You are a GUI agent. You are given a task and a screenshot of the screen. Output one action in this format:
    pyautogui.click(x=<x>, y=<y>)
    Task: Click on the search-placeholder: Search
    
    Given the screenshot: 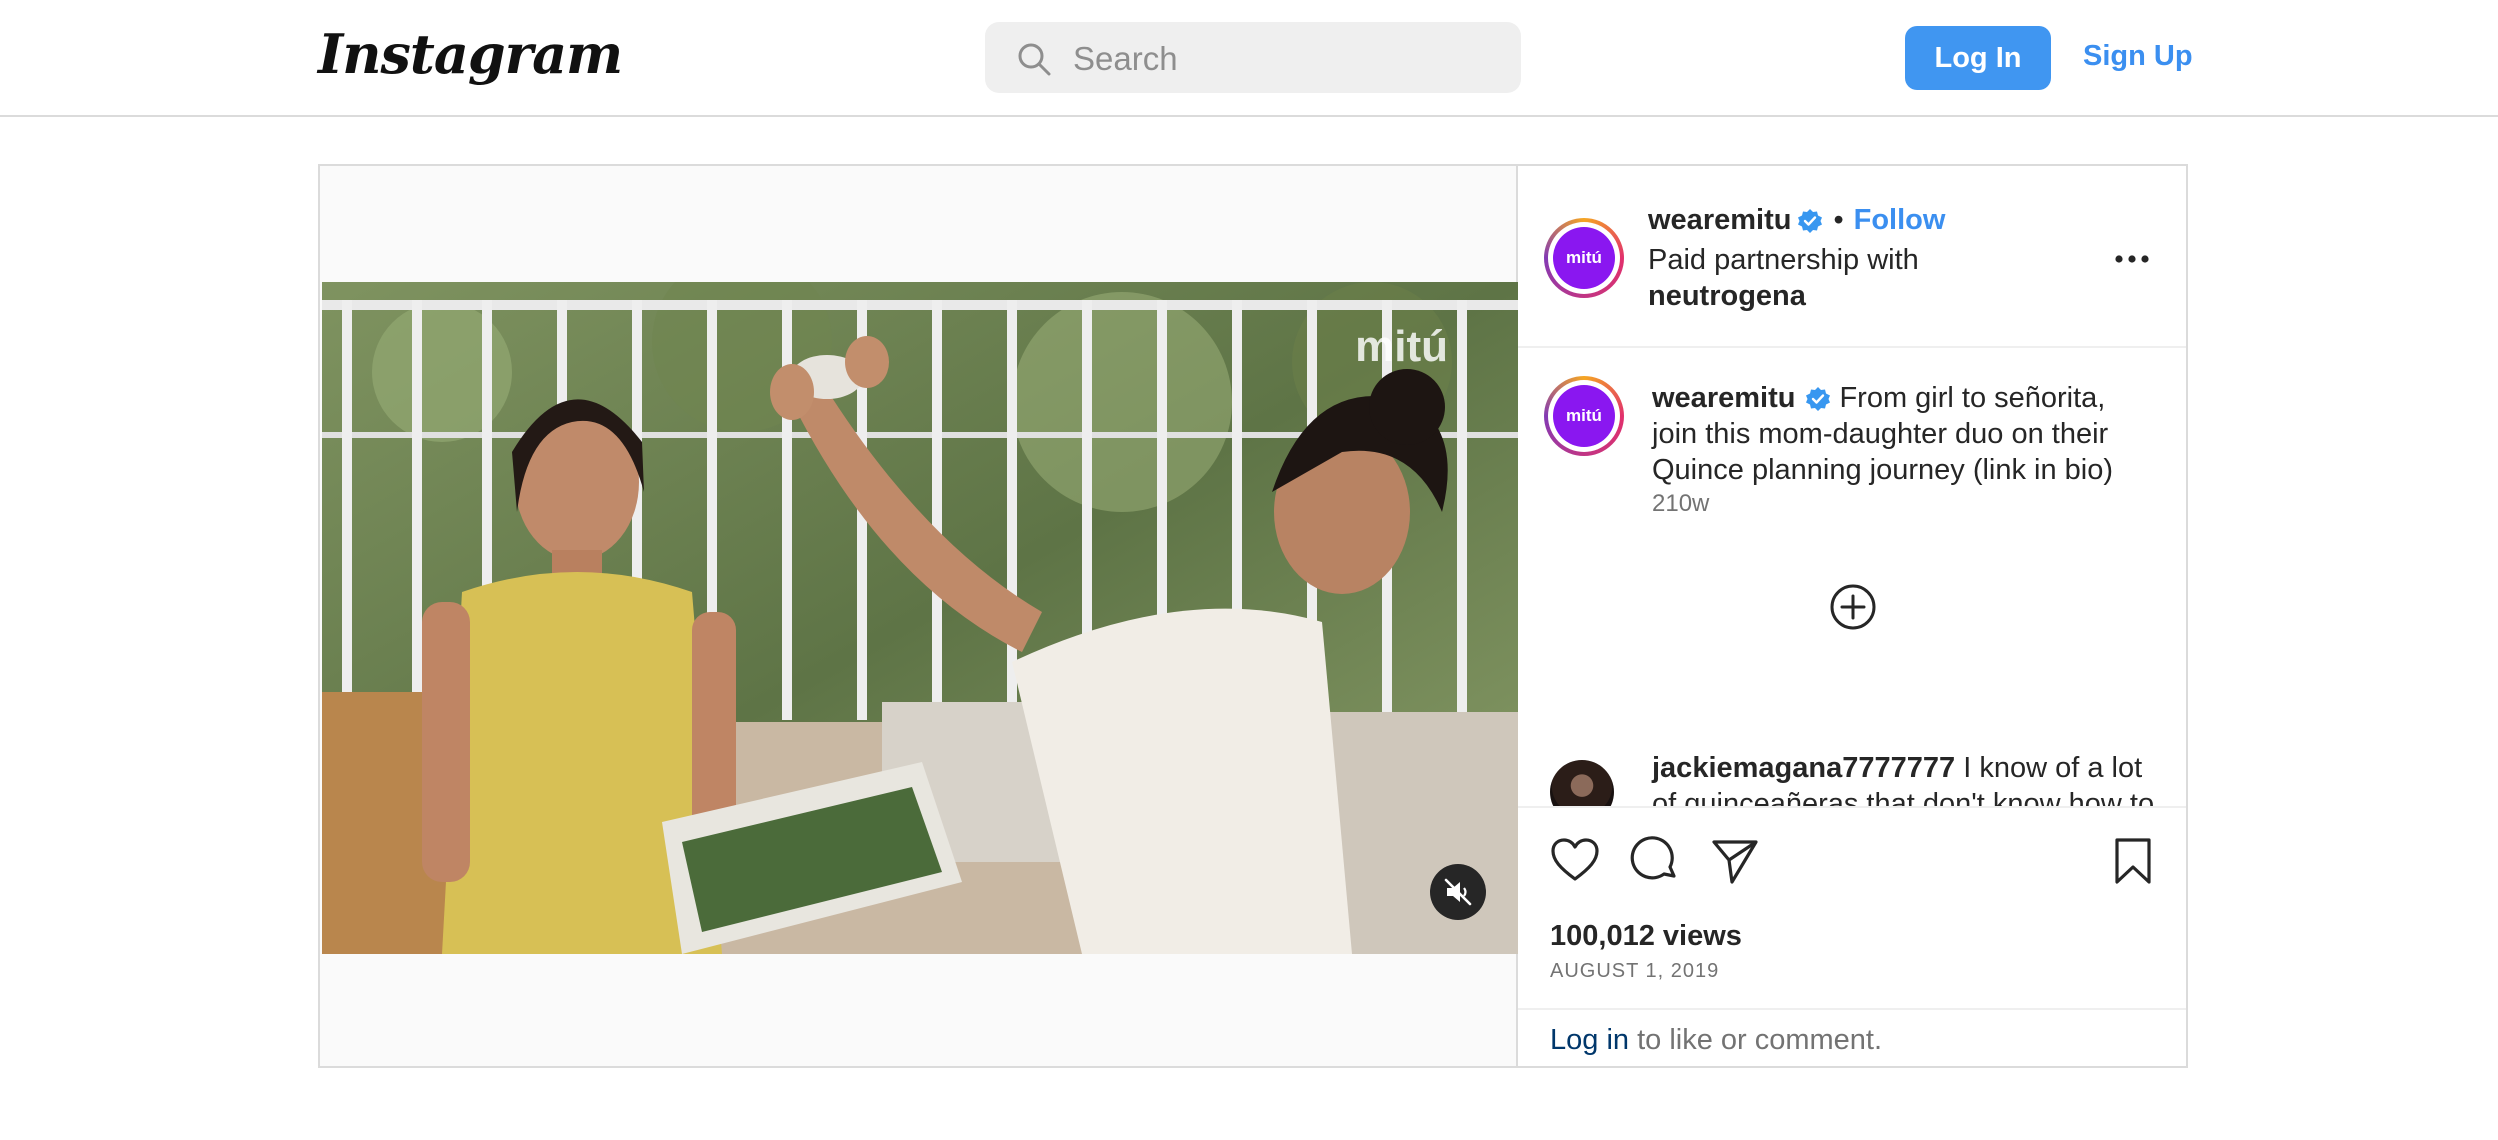 What is the action you would take?
    pyautogui.click(x=1125, y=58)
    